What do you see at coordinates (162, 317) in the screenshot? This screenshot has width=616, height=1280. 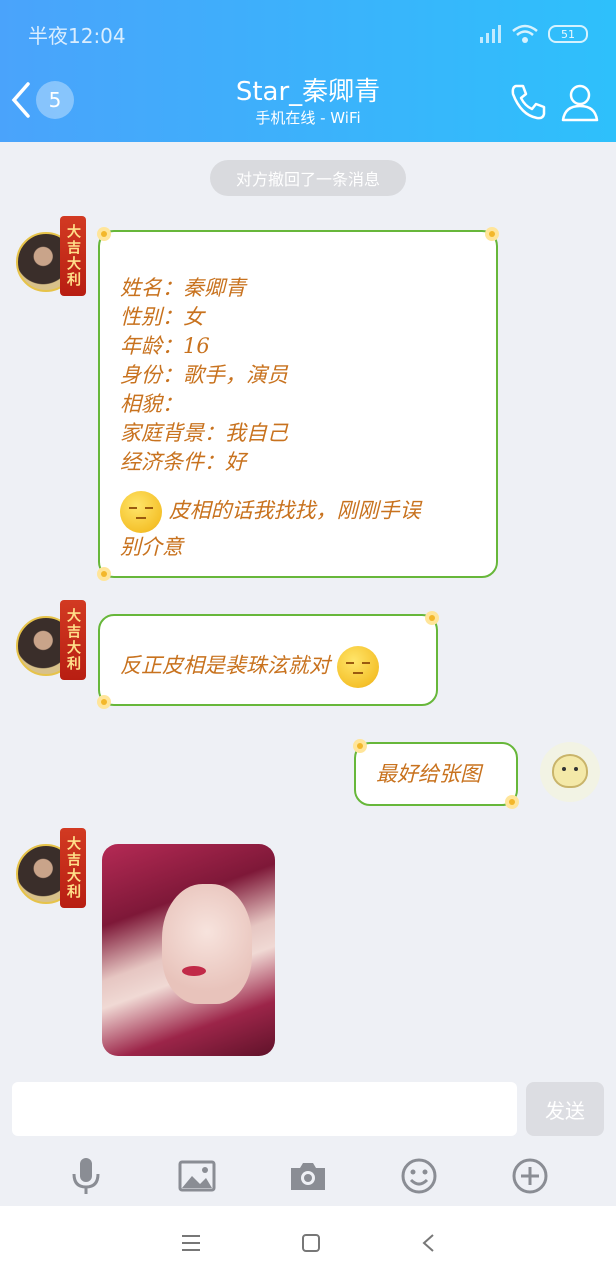 I see `profile-line: 性别：女` at bounding box center [162, 317].